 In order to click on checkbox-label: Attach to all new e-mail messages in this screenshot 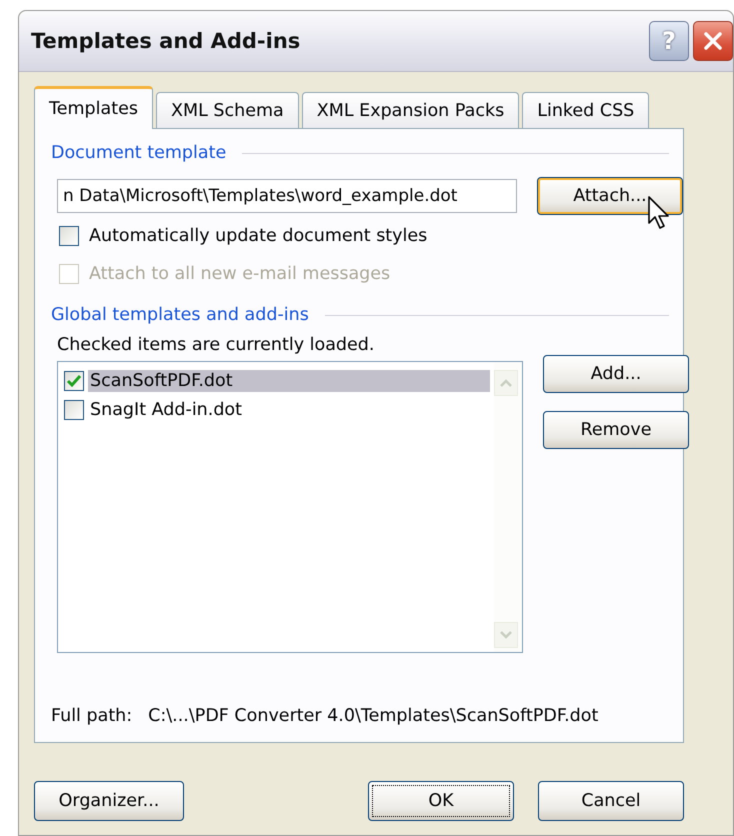, I will do `click(239, 274)`.